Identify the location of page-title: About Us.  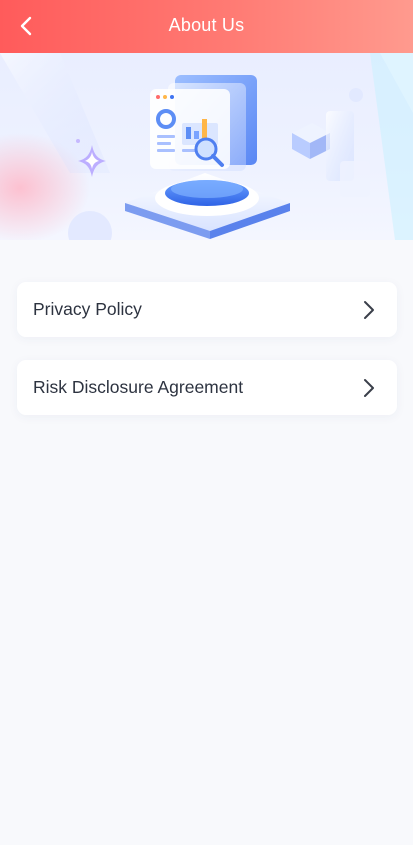
(206, 25).